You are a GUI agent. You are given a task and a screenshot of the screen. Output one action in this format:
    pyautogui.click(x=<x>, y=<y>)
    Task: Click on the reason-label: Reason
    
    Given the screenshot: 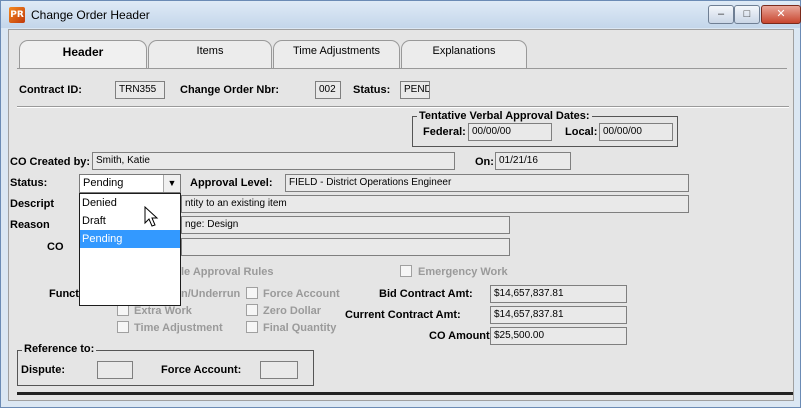 What is the action you would take?
    pyautogui.click(x=30, y=225)
    